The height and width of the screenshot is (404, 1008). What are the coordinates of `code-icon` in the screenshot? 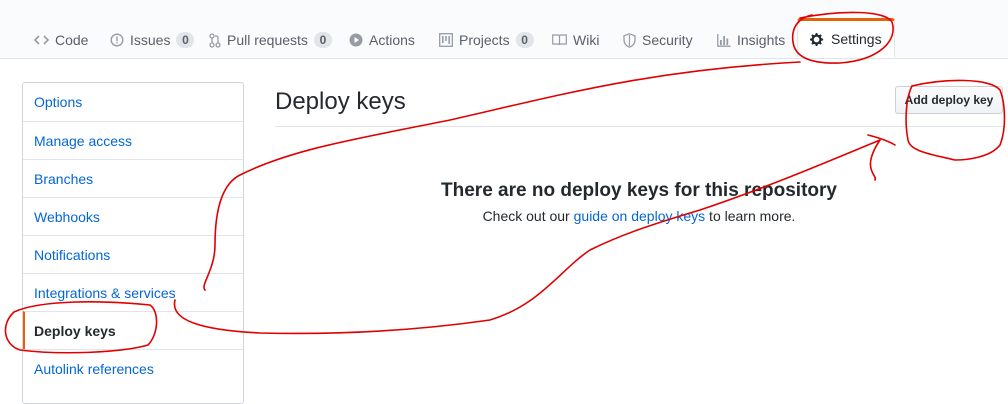 It's located at (41, 40).